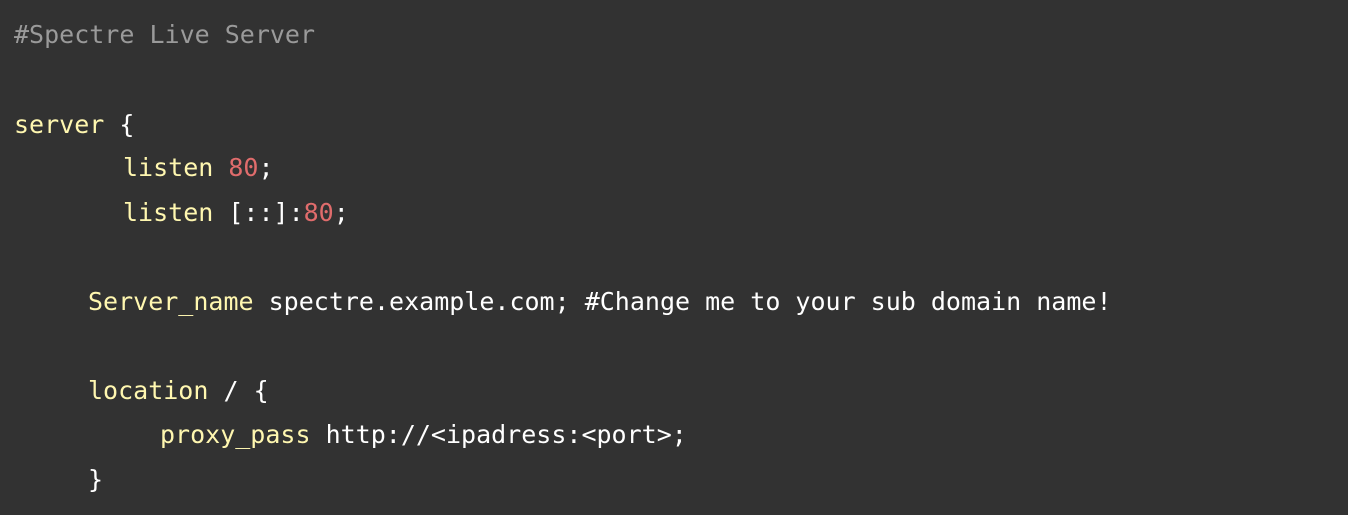 This screenshot has height=515, width=1348. Describe the element at coordinates (168, 212) in the screenshot. I see `listen-keyword-2: listen` at that location.